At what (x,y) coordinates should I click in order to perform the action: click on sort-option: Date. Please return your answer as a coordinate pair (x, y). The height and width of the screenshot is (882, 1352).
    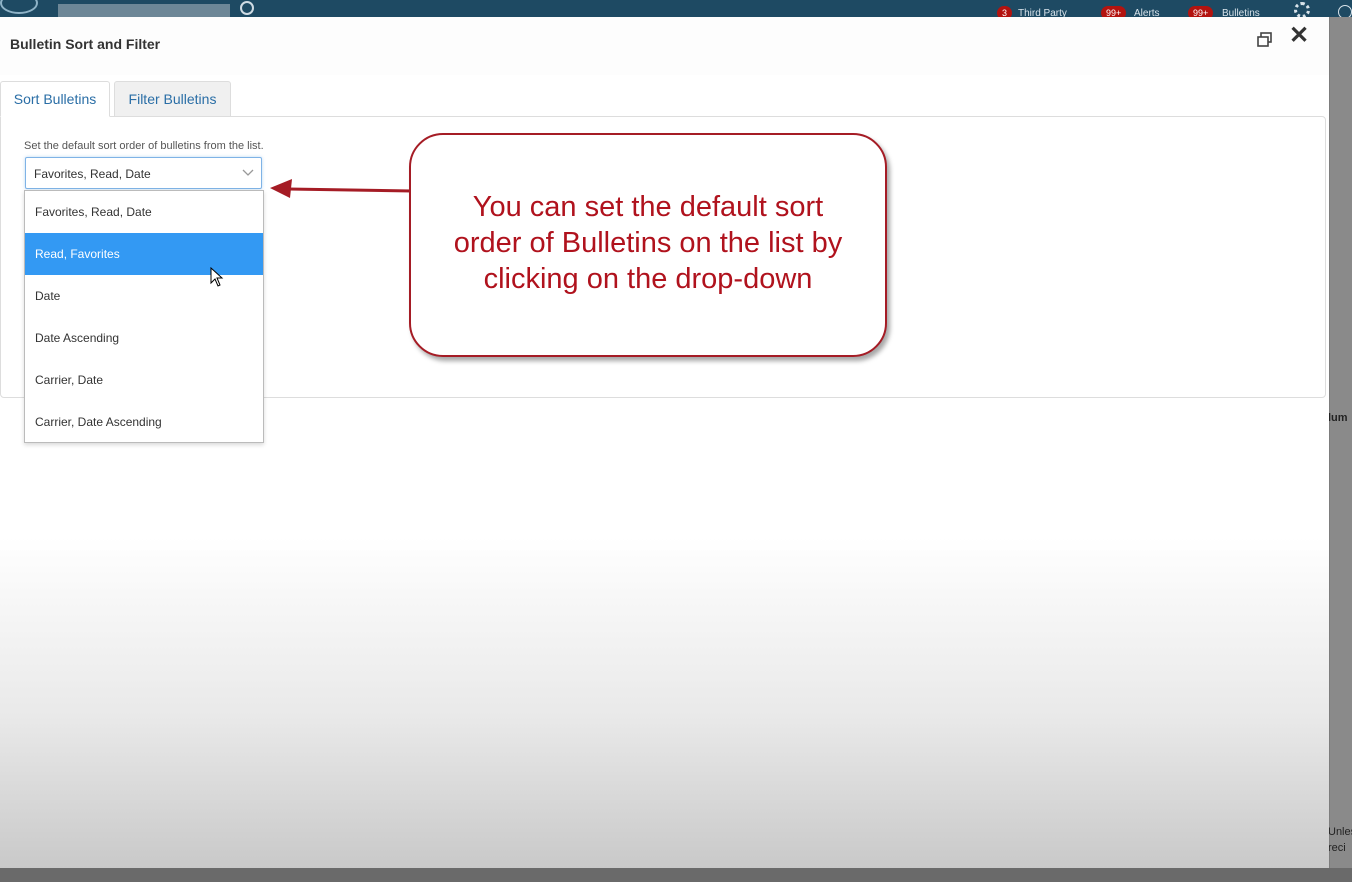
    Looking at the image, I should click on (144, 296).